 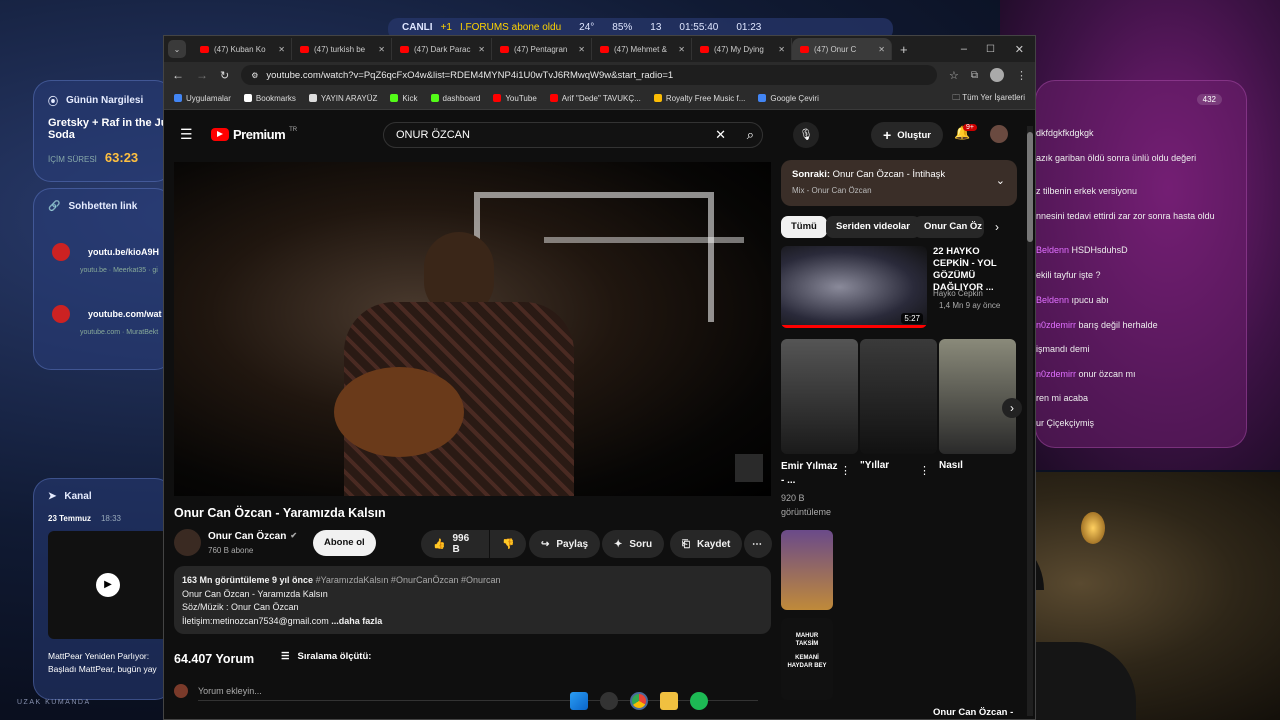 What do you see at coordinates (842, 49) in the screenshot?
I see `tab-active: (47) Onur C ✕` at bounding box center [842, 49].